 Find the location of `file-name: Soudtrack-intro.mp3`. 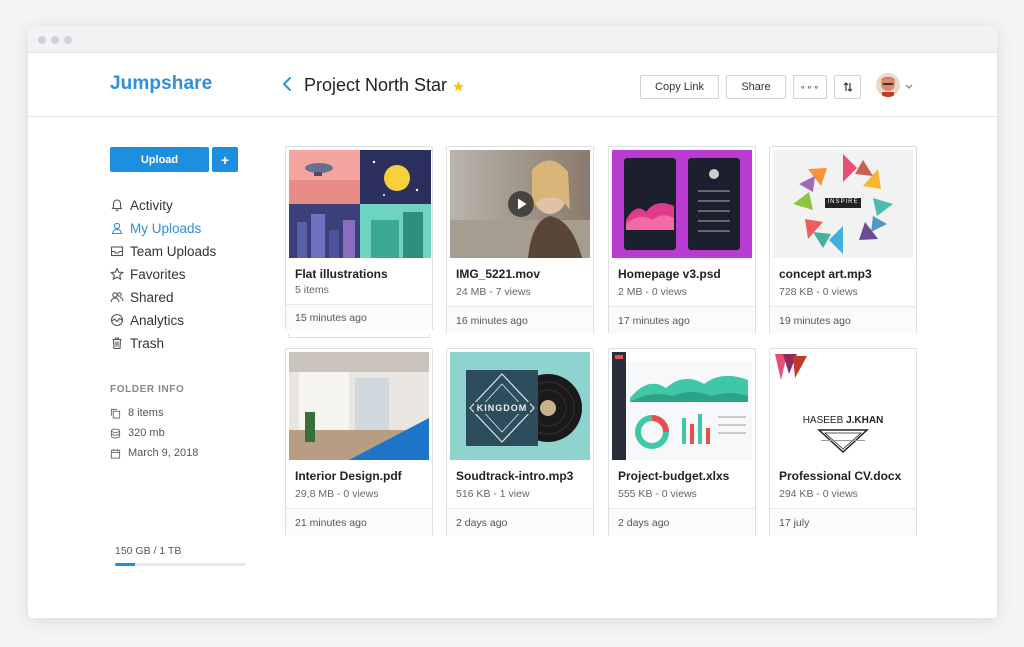

file-name: Soudtrack-intro.mp3 is located at coordinates (515, 476).